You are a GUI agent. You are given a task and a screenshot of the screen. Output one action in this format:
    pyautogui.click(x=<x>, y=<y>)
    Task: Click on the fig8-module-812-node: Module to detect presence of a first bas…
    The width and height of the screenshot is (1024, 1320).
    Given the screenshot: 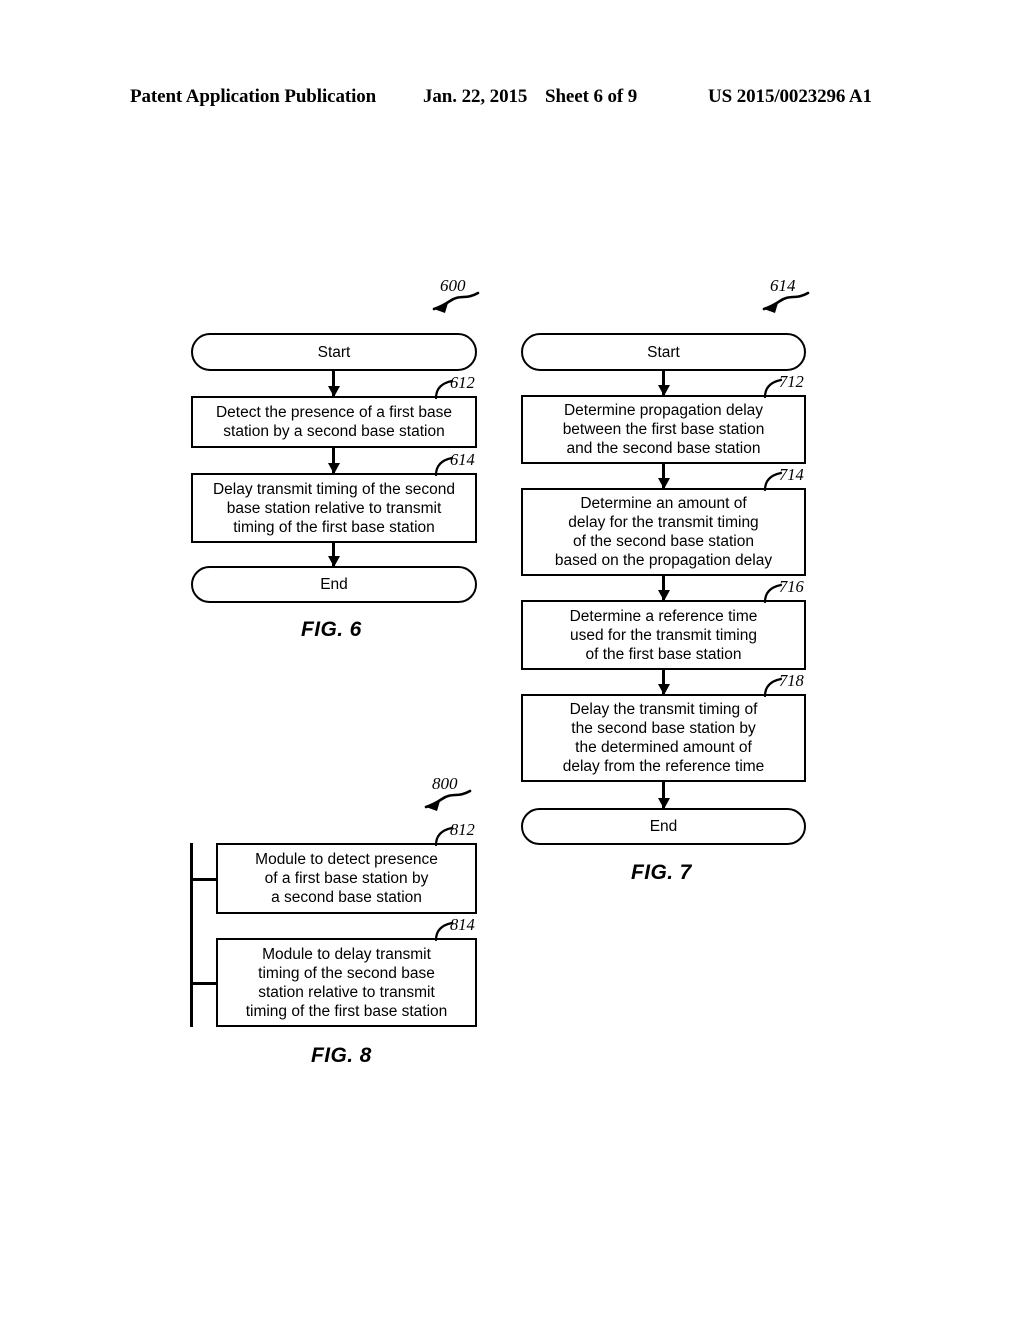 What is the action you would take?
    pyautogui.click(x=346, y=878)
    